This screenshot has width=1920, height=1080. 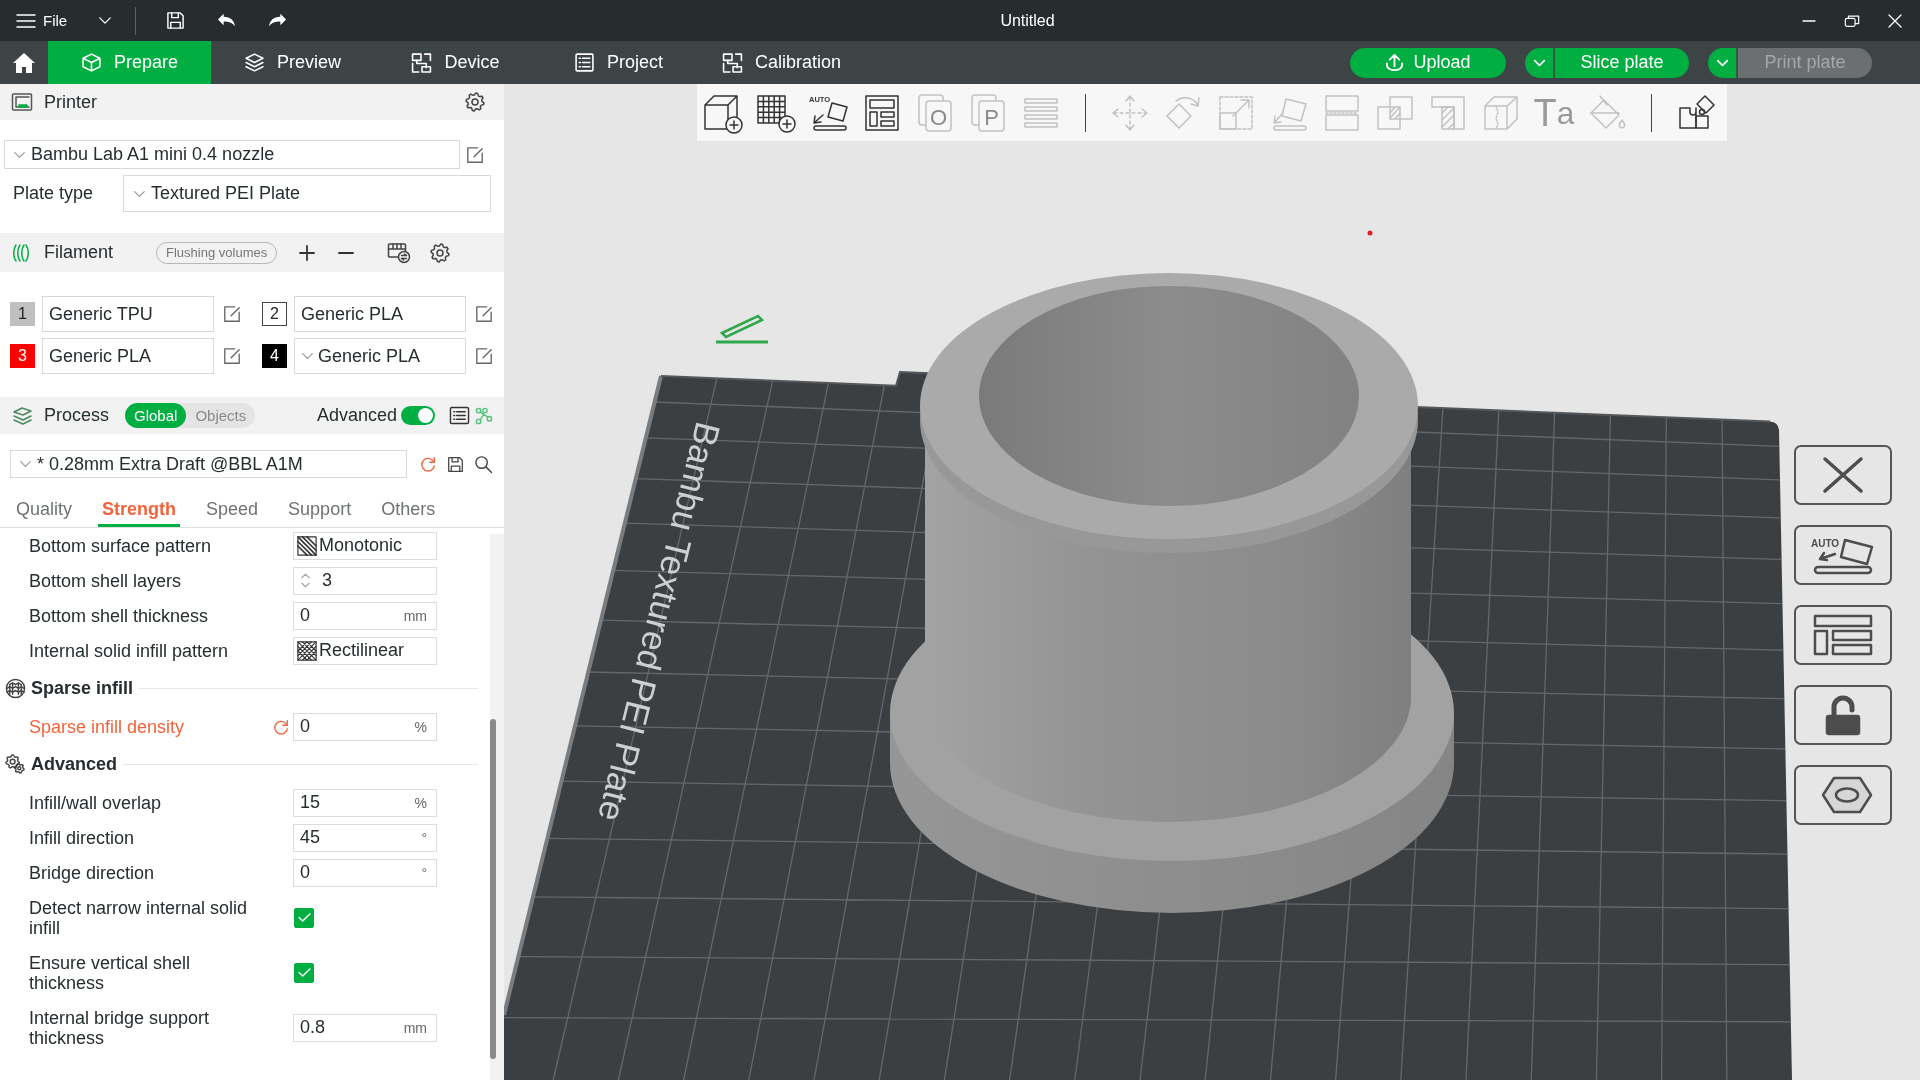 I want to click on section-title: Printer, so click(x=70, y=102).